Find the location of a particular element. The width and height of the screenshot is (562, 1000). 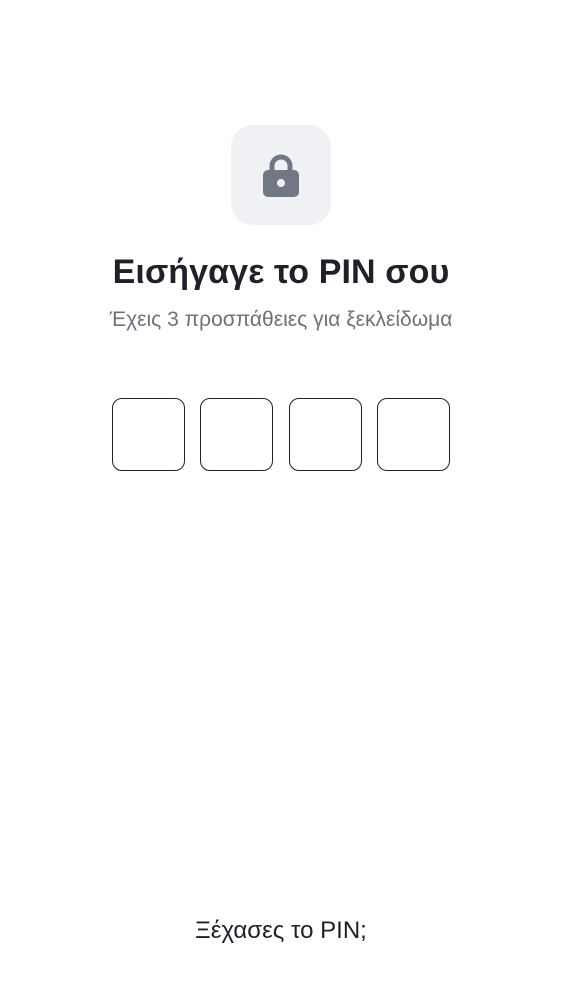

lock-icon-tile is located at coordinates (281, 175).